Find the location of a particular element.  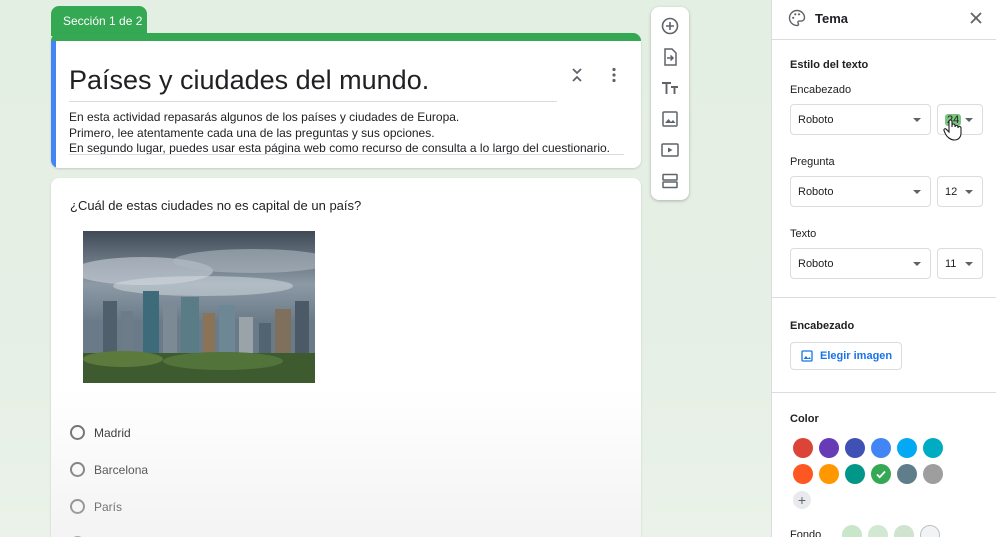

text-style-label: Texto is located at coordinates (803, 234).